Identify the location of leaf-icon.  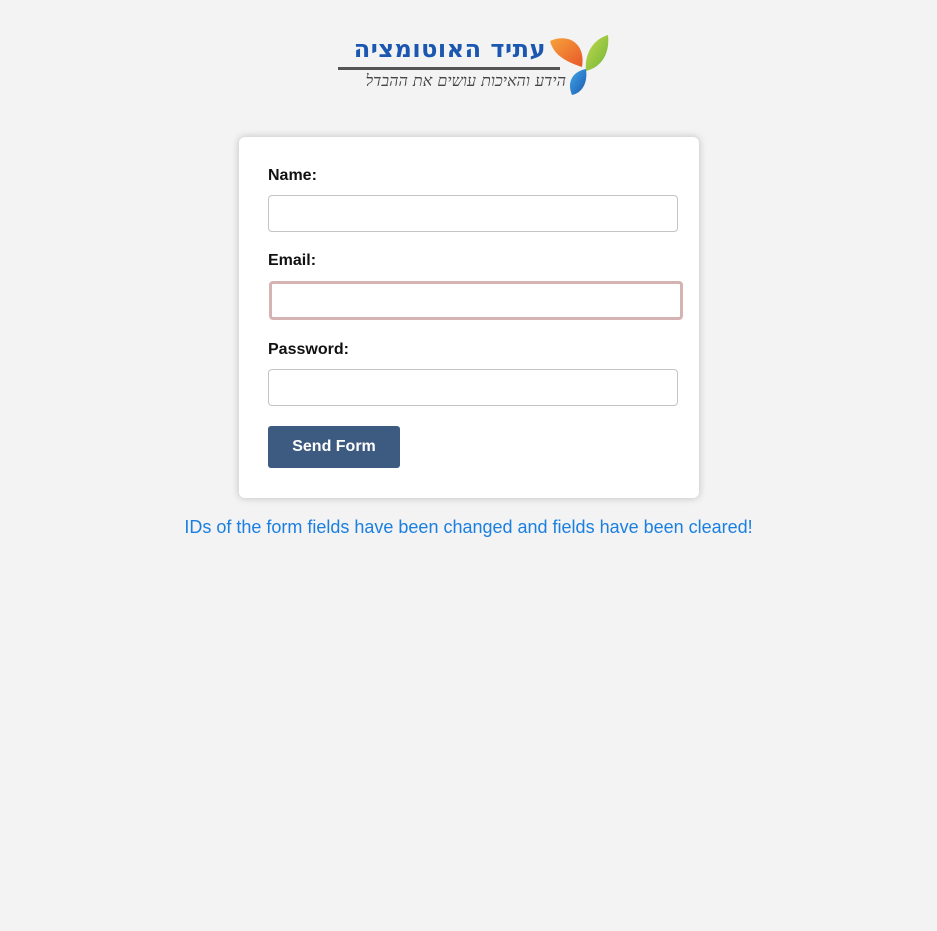
(579, 65).